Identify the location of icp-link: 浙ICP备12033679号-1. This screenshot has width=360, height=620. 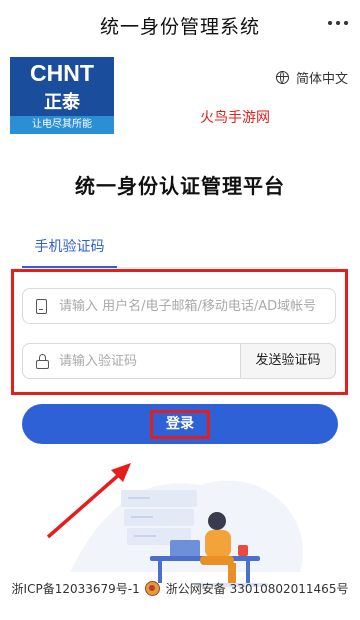
(76, 588).